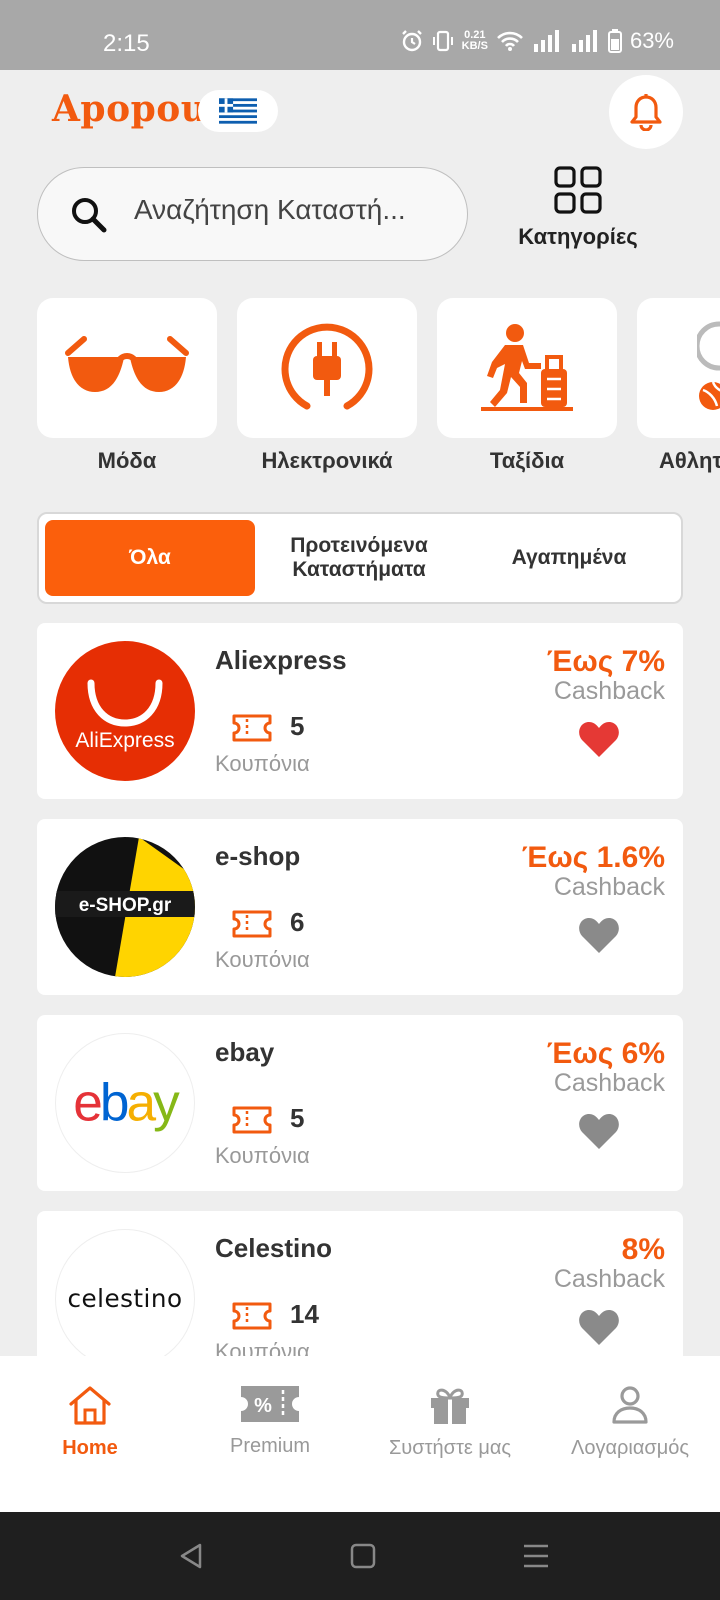  Describe the element at coordinates (274, 1248) in the screenshot. I see `store-name: Celestino` at that location.